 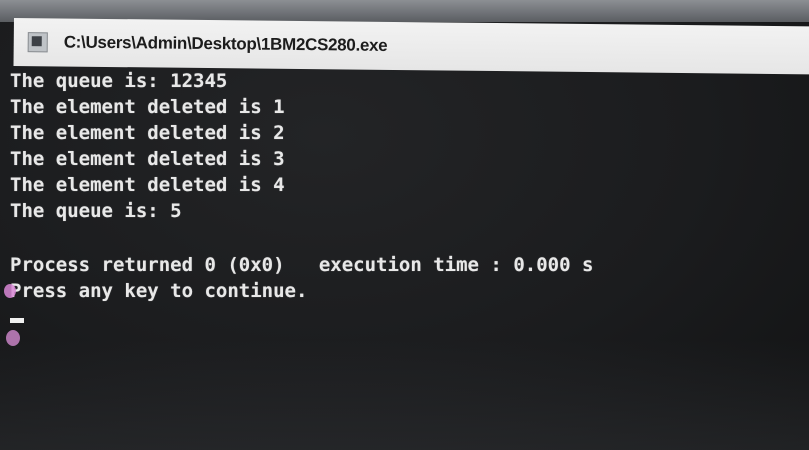 I want to click on console-line-press-any-key: Press any key to continue., so click(x=159, y=291).